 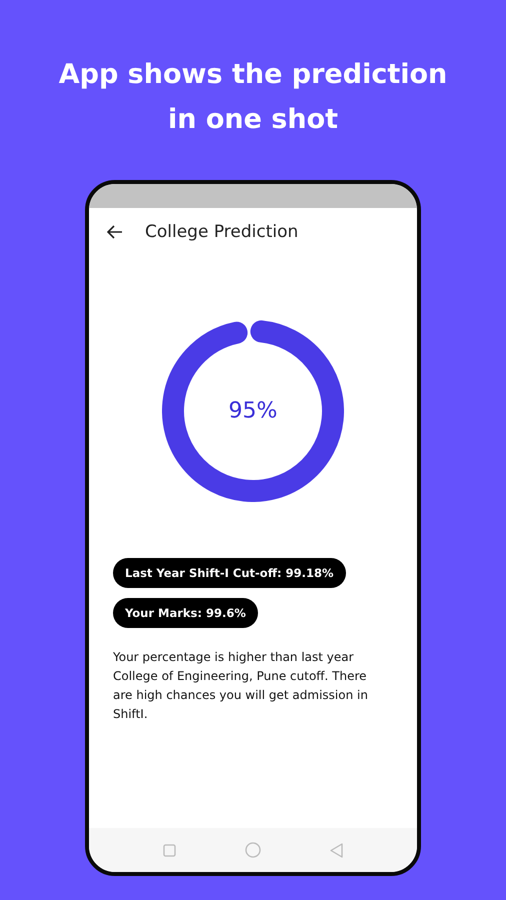 I want to click on square-icon, so click(x=169, y=850).